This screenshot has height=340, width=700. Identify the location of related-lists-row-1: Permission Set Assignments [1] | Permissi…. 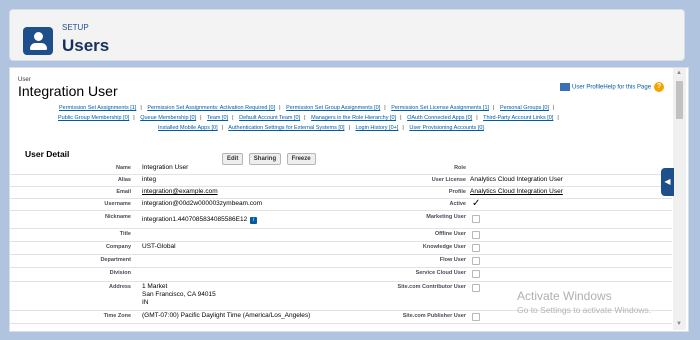
(307, 108).